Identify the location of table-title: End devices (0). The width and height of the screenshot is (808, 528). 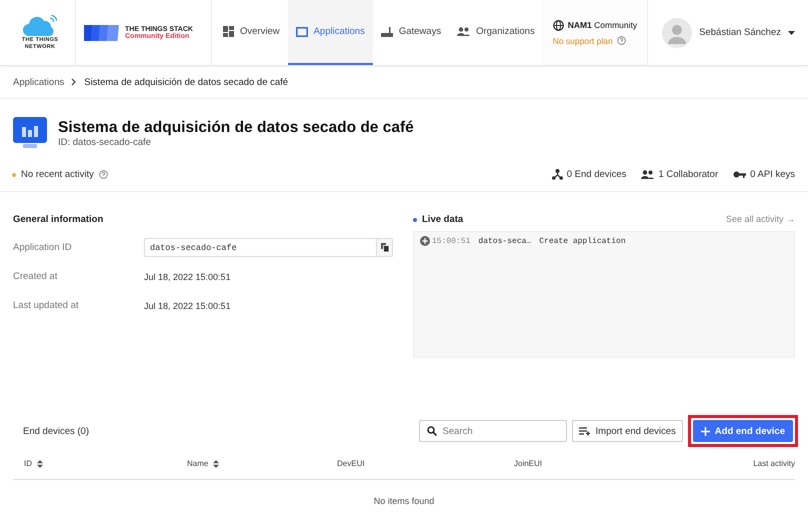
(56, 431).